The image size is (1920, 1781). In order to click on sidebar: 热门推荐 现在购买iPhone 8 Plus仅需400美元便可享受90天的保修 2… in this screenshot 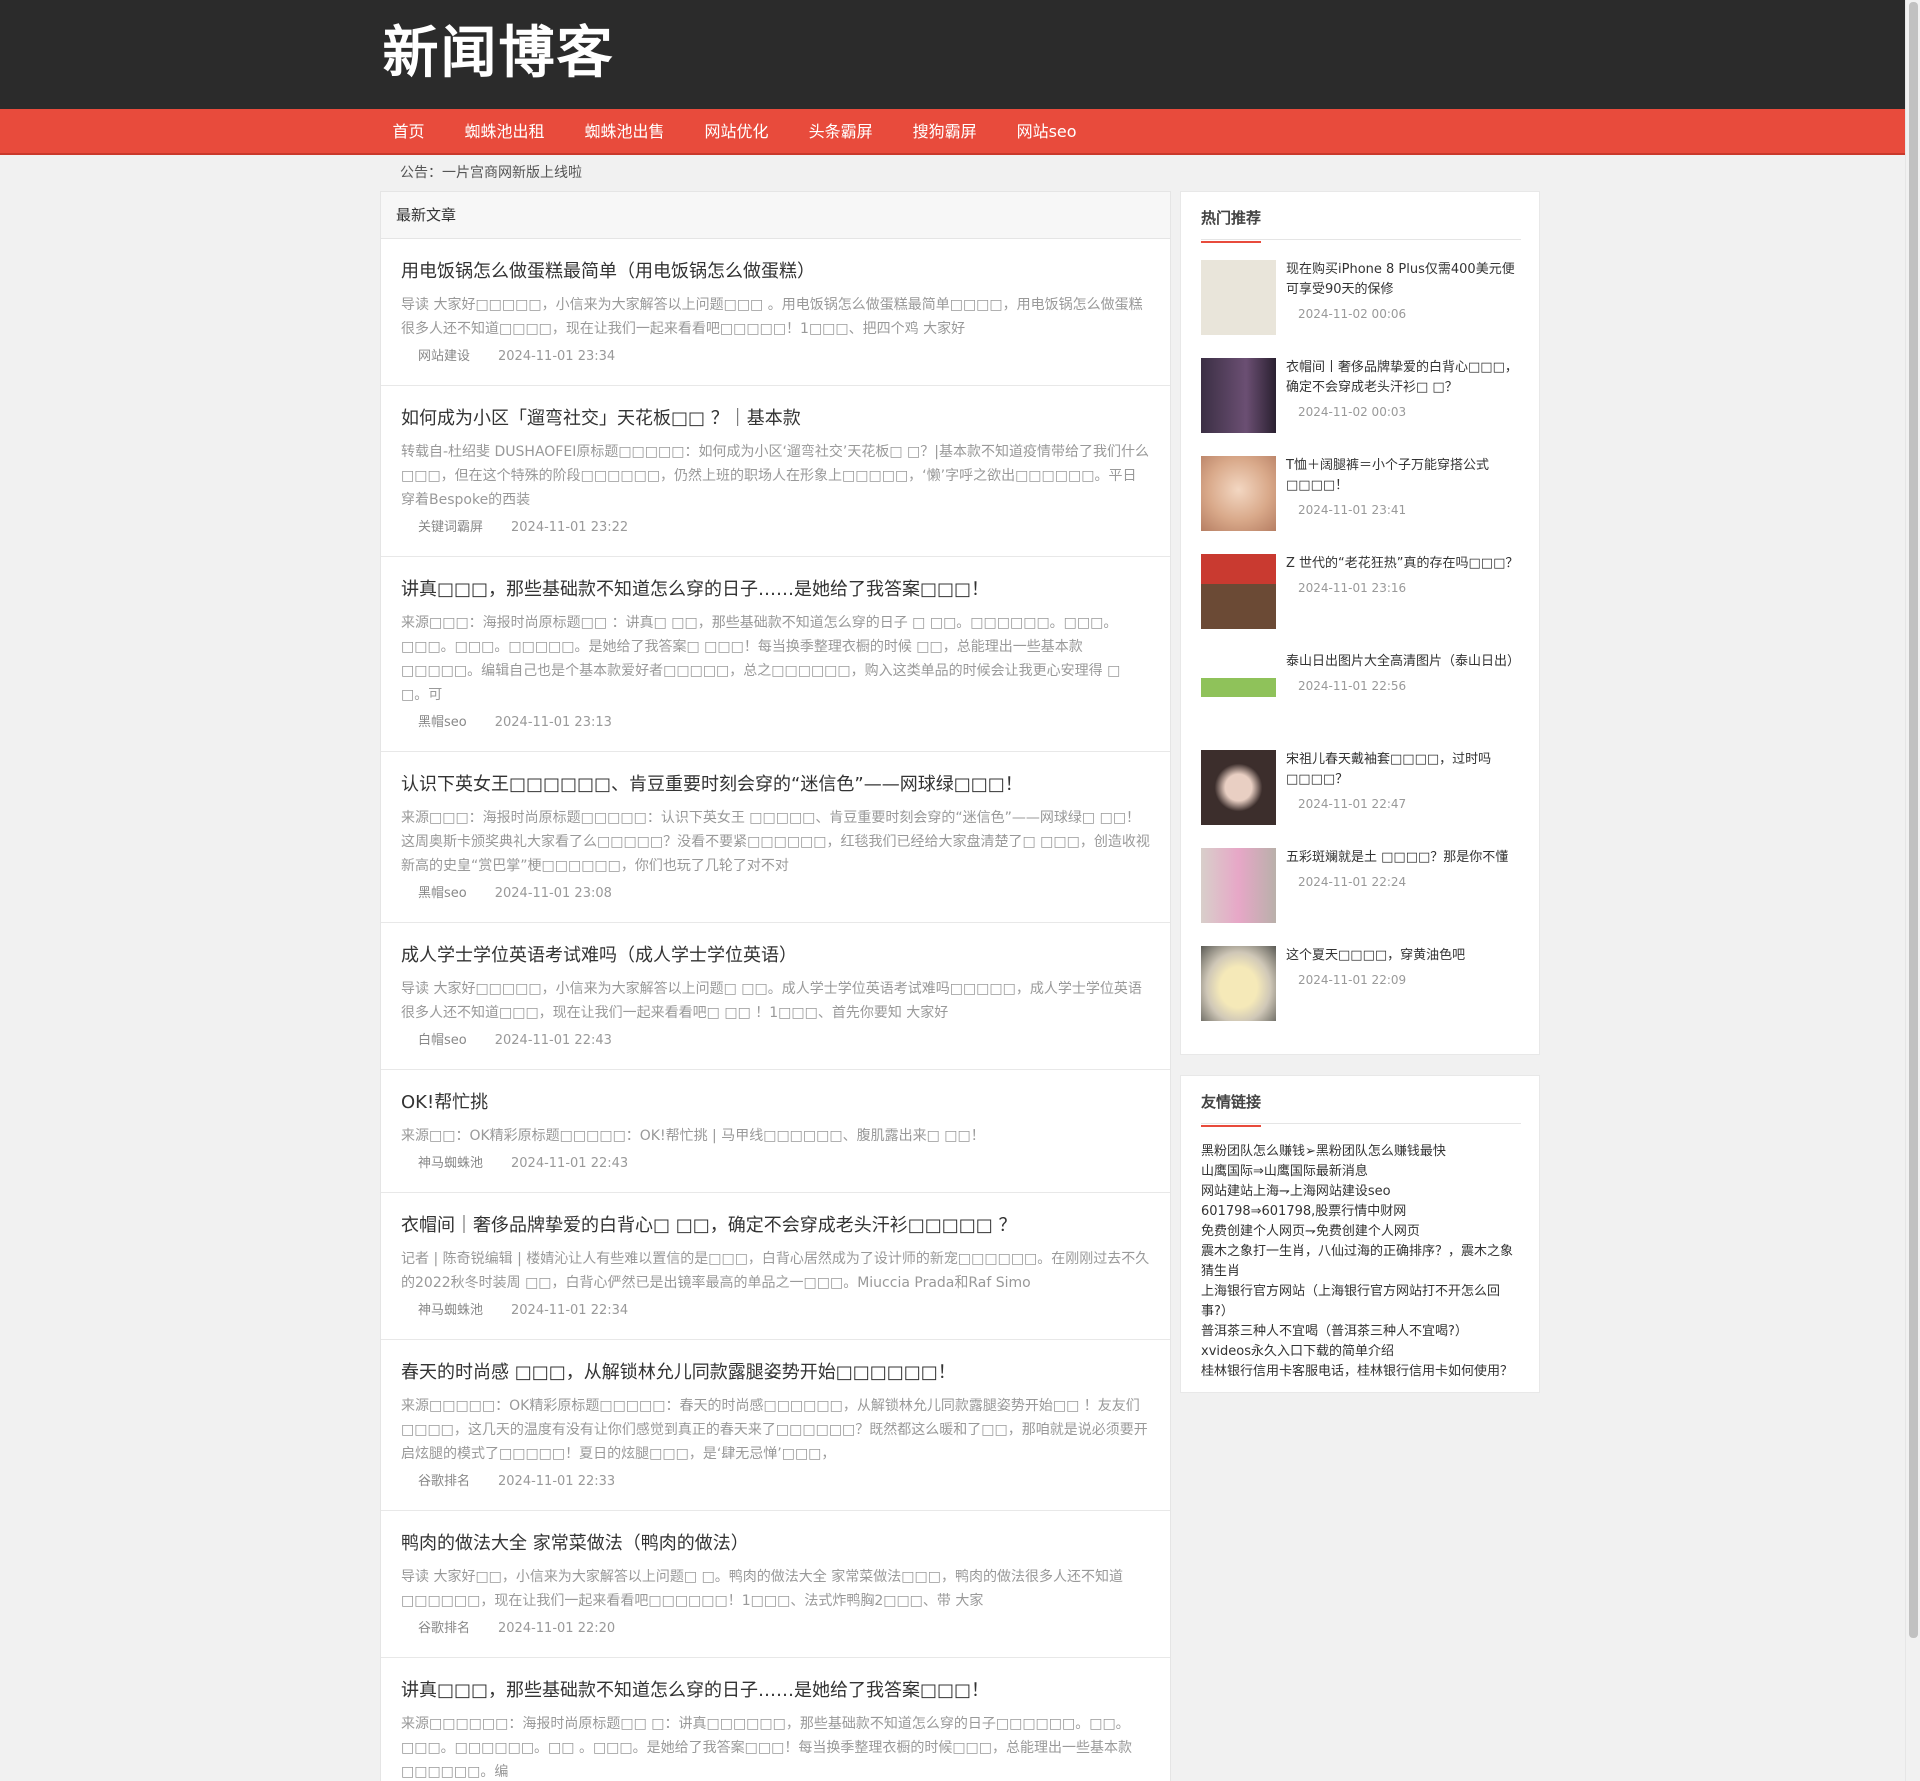, I will do `click(1360, 802)`.